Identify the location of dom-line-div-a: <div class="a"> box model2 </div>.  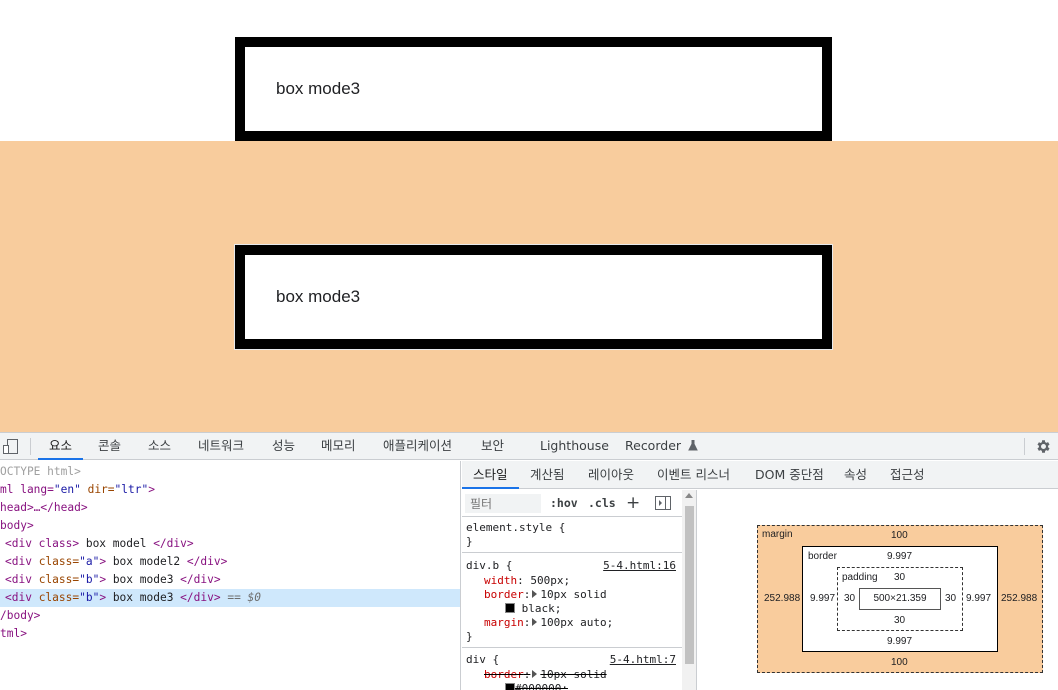
(230, 562).